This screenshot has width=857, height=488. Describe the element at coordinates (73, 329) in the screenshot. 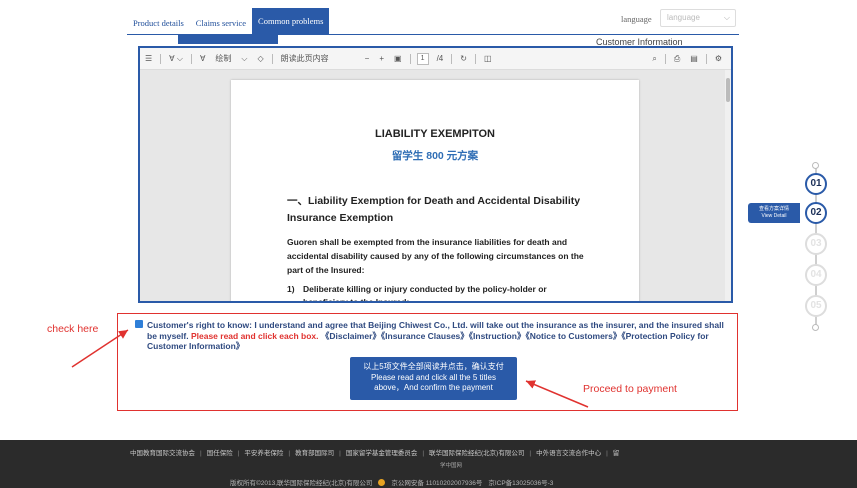

I see `check-here-annotation: check here` at that location.